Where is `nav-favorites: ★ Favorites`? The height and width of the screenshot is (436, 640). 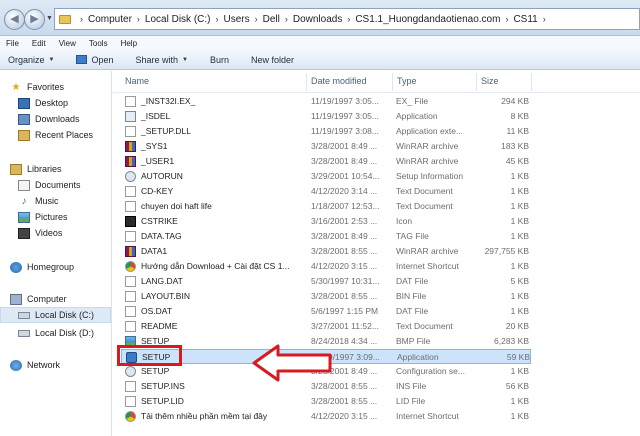
nav-favorites: ★ Favorites is located at coordinates (65, 87).